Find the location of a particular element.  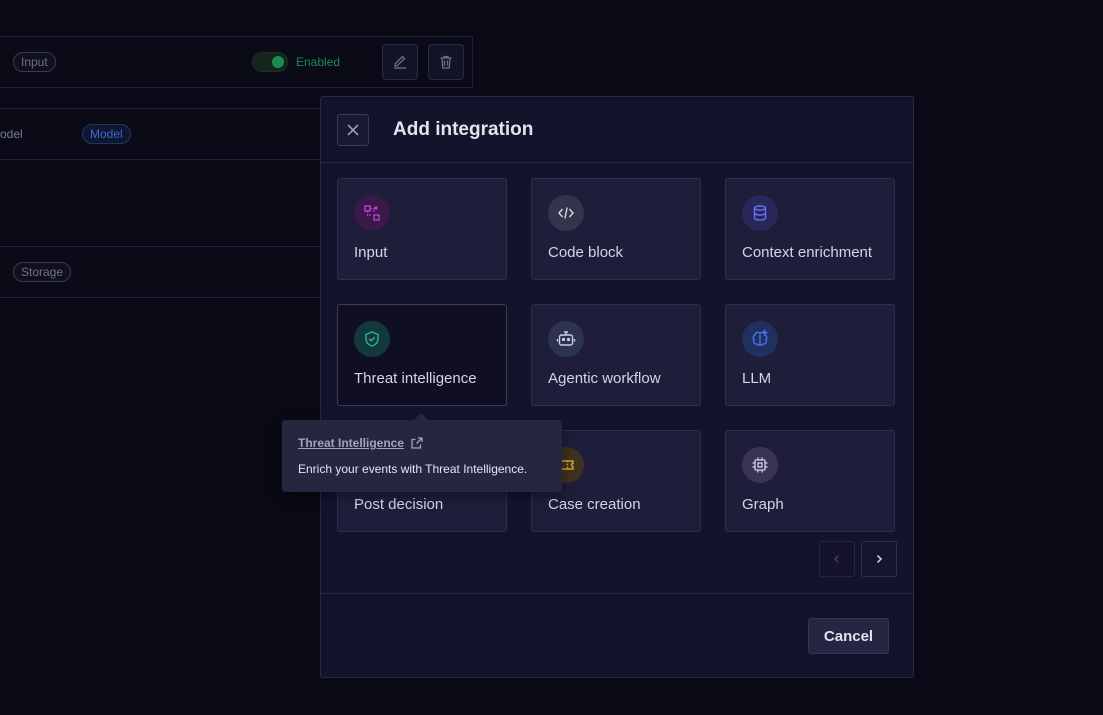

delete-button is located at coordinates (446, 62).